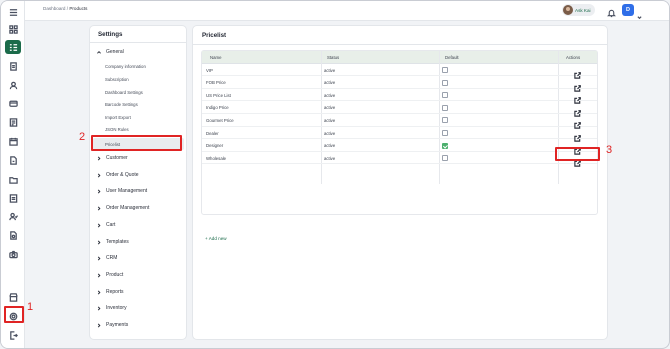 The width and height of the screenshot is (670, 349). Describe the element at coordinates (216, 238) in the screenshot. I see `add-new-button: + Add new` at that location.